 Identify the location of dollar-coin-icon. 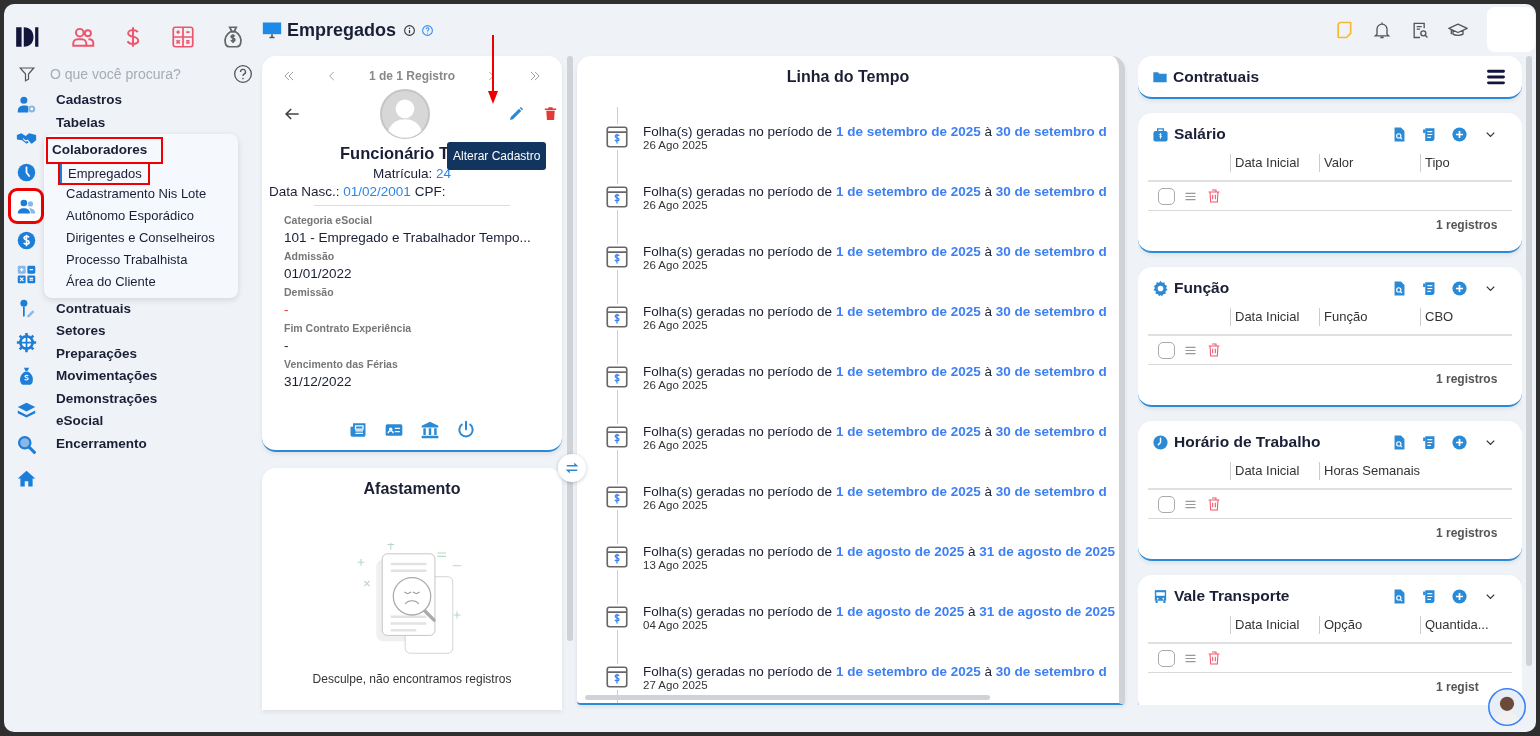
(26, 240).